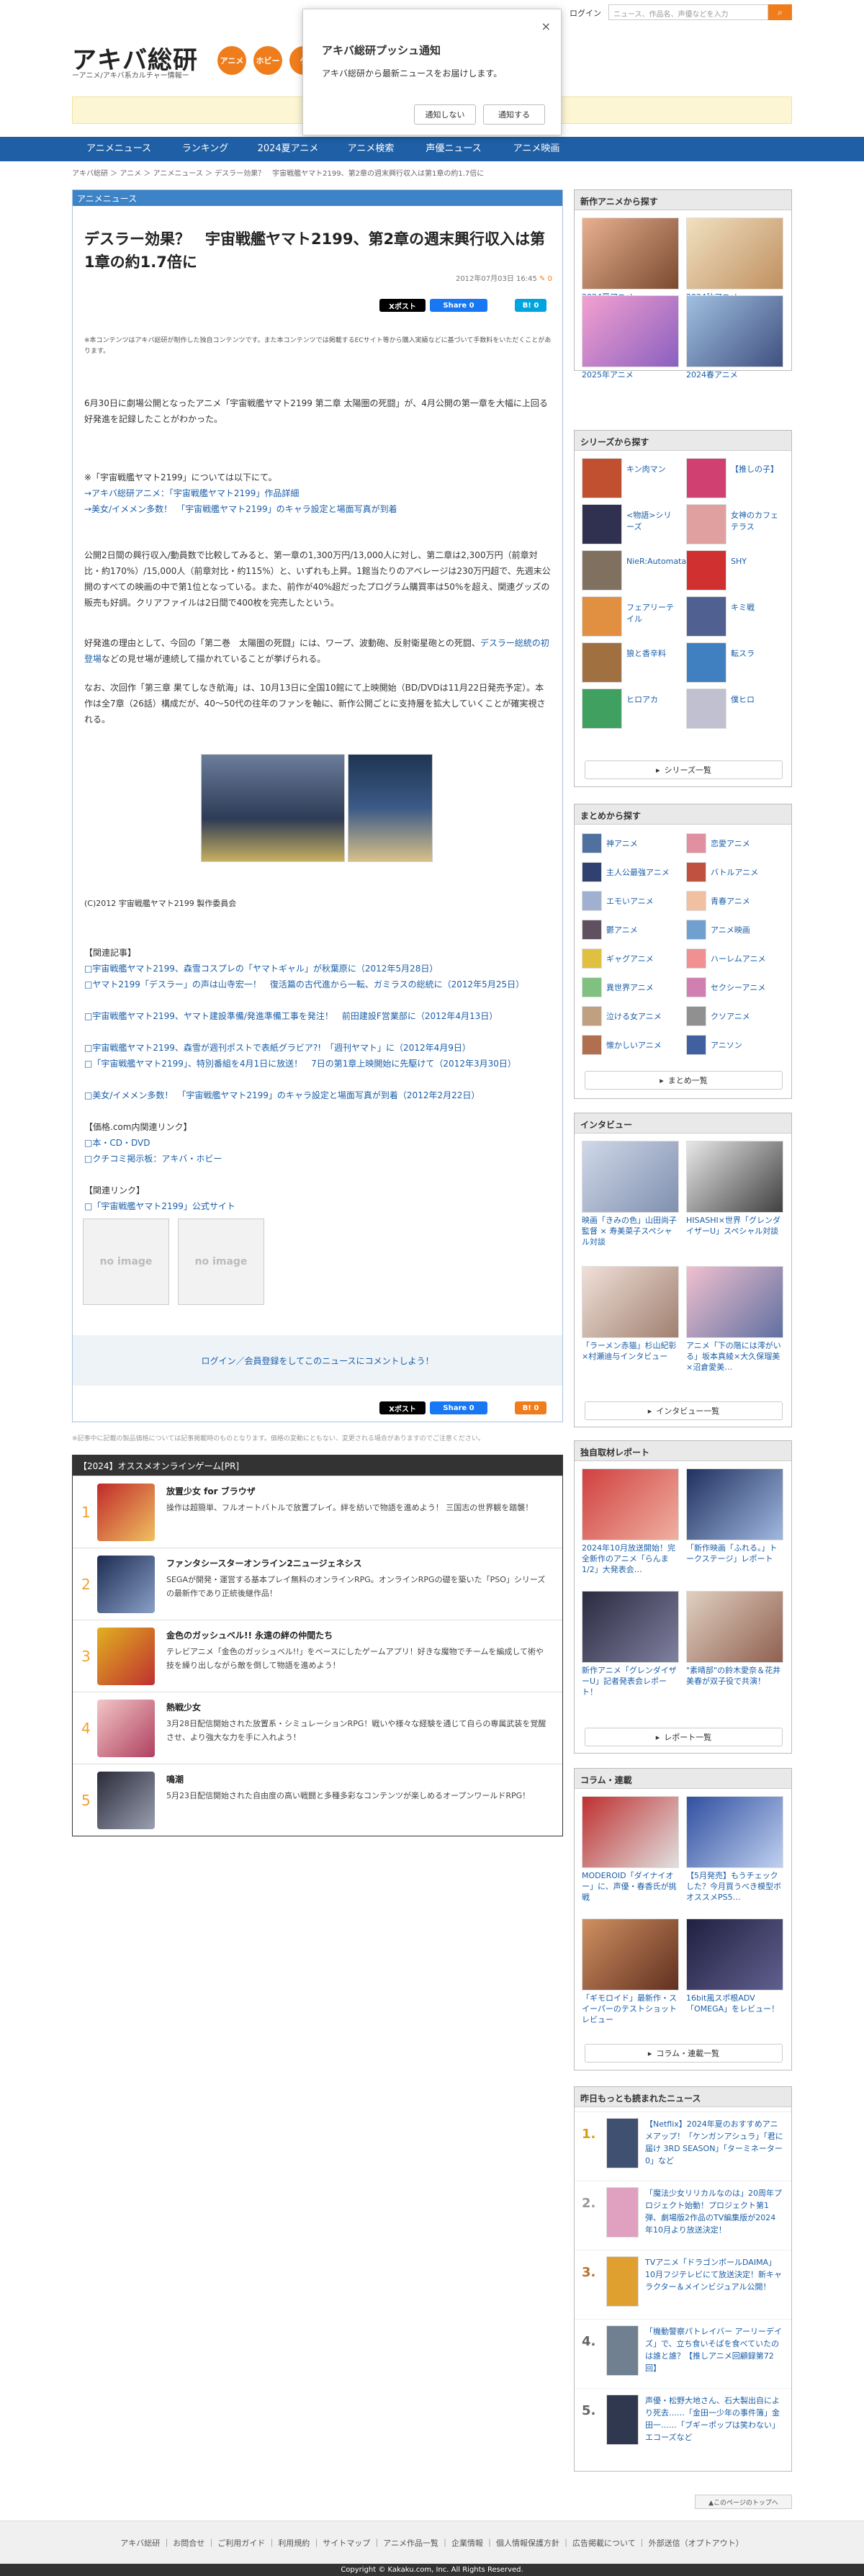 The image size is (864, 2576). Describe the element at coordinates (231, 60) in the screenshot. I see `category-anime-button: アニメ` at that location.